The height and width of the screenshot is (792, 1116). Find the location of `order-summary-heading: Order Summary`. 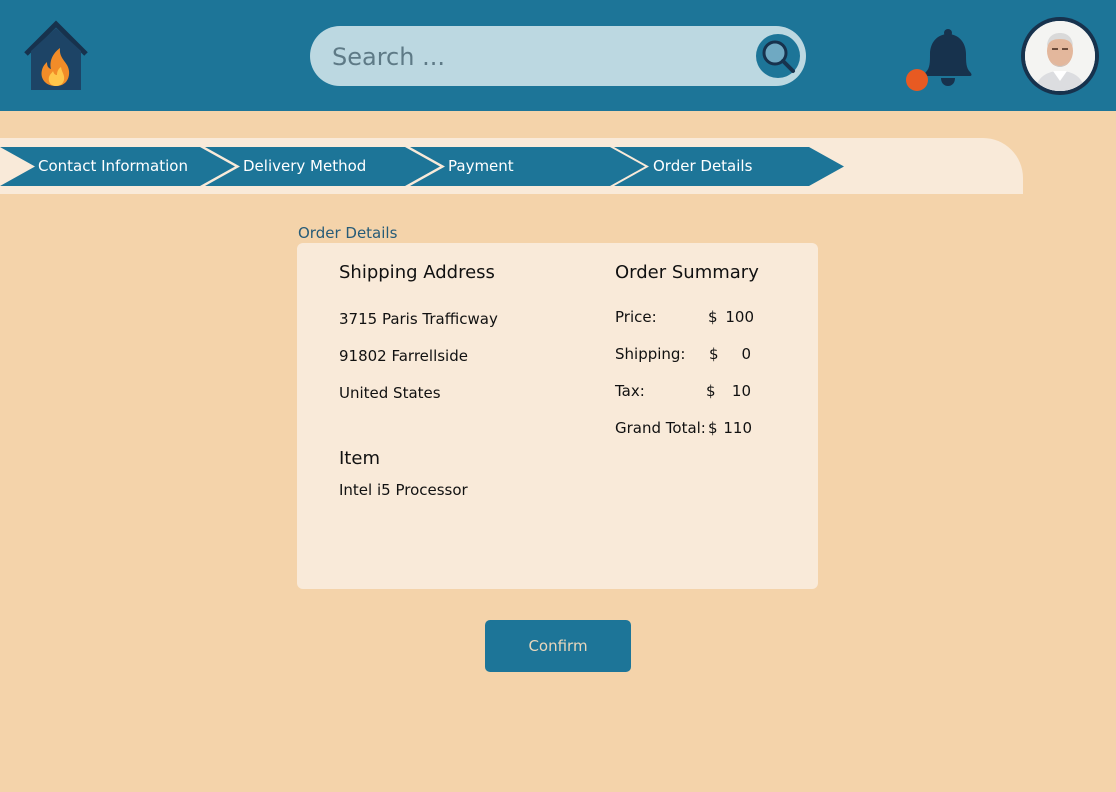

order-summary-heading: Order Summary is located at coordinates (687, 272).